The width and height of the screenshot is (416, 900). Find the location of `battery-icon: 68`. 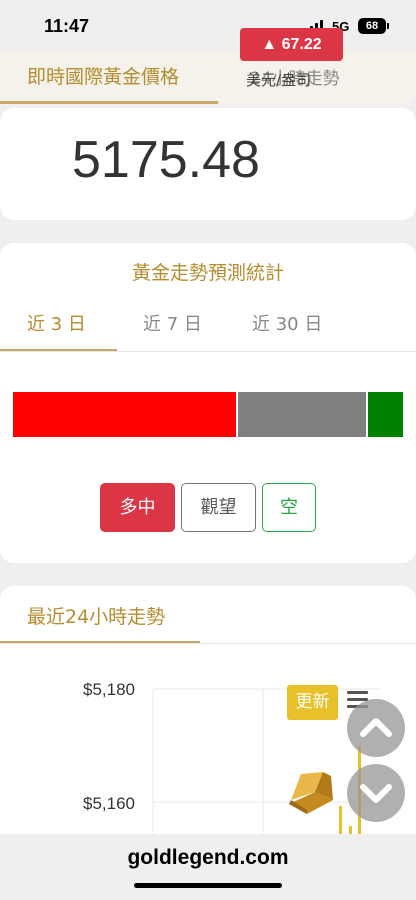

battery-icon: 68 is located at coordinates (373, 26).